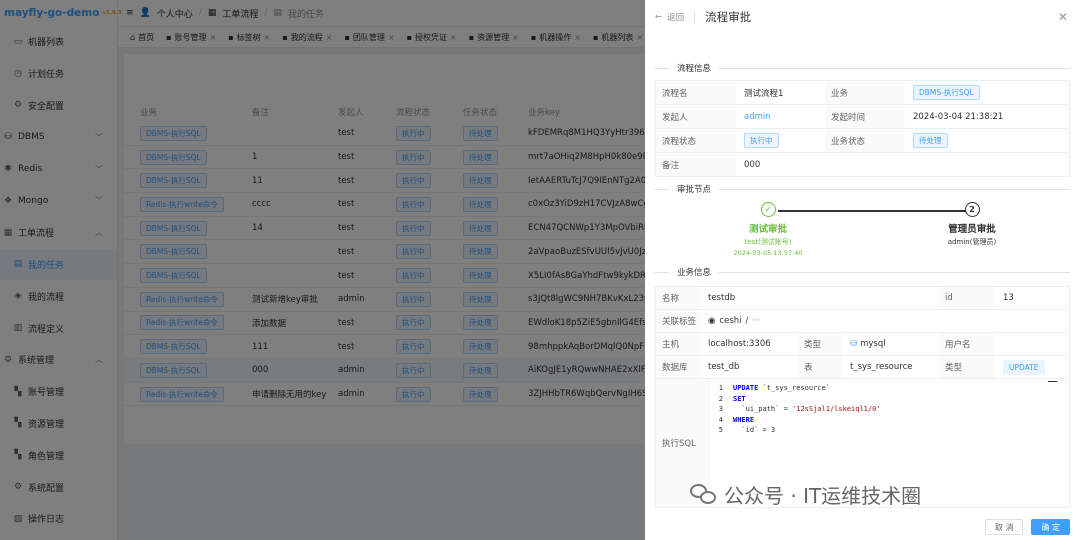 The width and height of the screenshot is (1080, 540). What do you see at coordinates (1024, 367) in the screenshot?
I see `sql-type-tag: UPDATE` at bounding box center [1024, 367].